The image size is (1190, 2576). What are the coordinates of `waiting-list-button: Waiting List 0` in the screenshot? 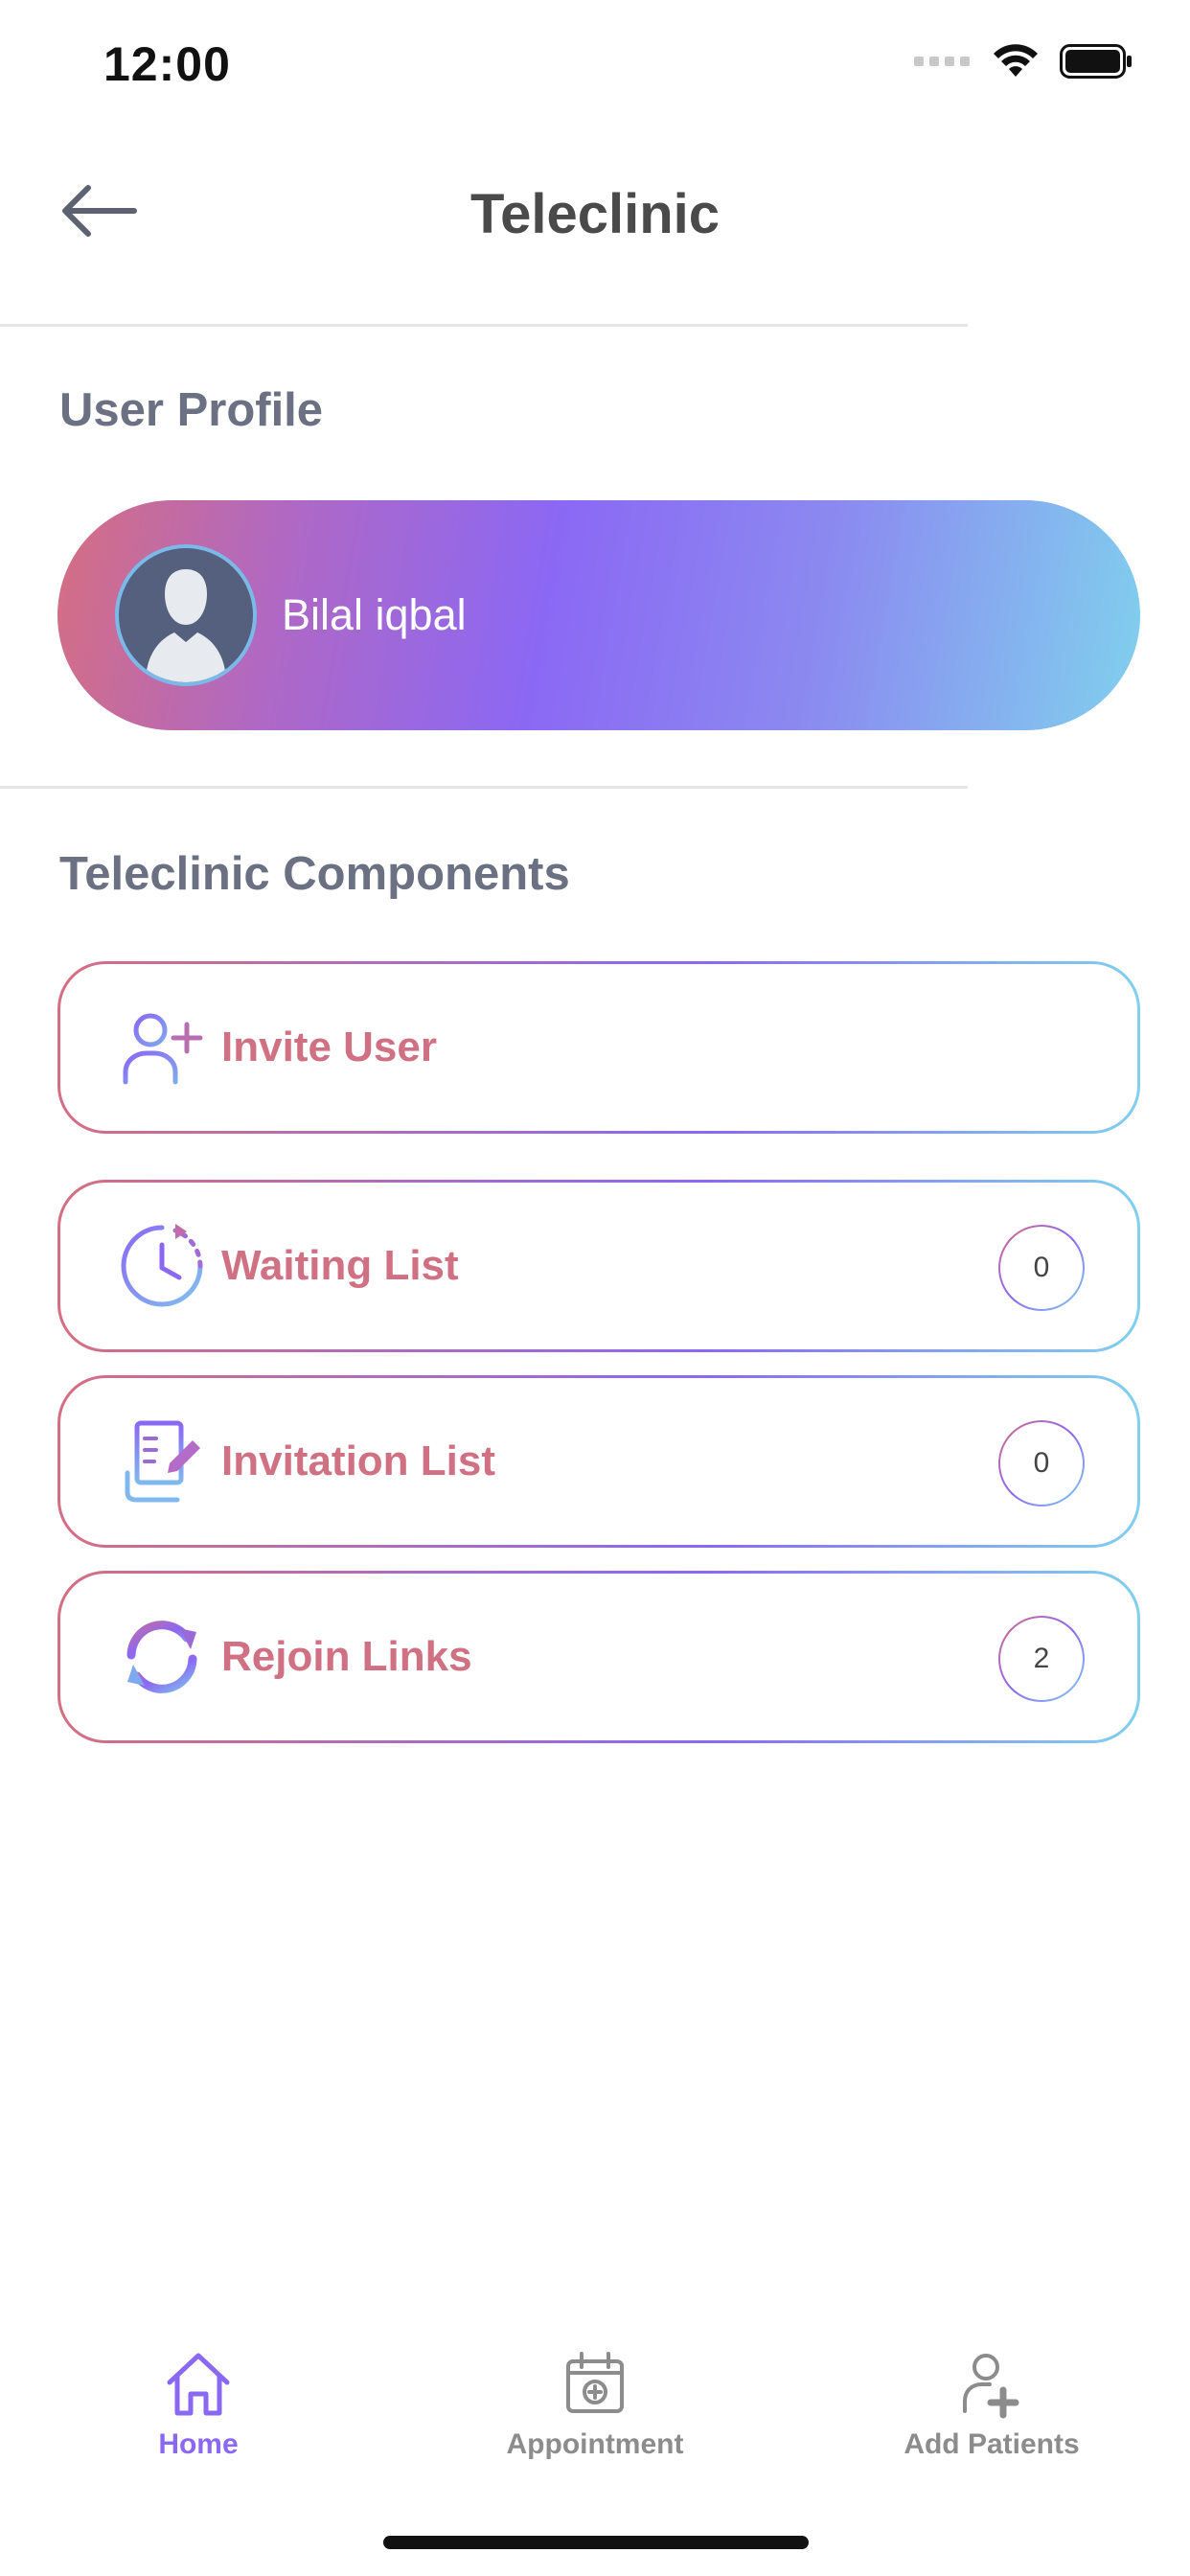 It's located at (599, 1266).